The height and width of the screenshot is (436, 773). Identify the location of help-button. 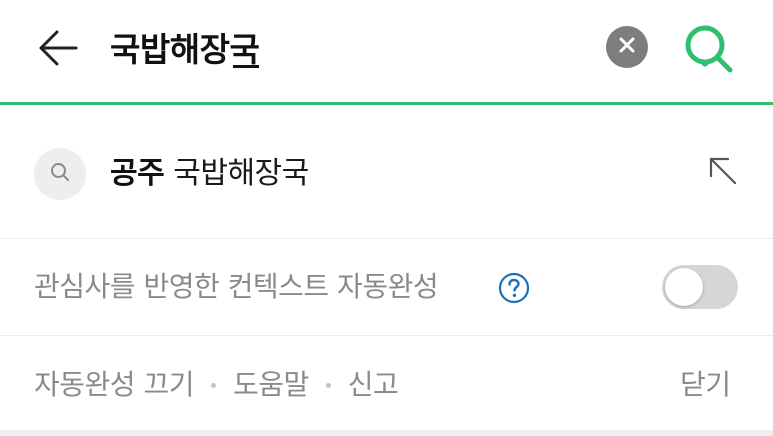
(514, 288).